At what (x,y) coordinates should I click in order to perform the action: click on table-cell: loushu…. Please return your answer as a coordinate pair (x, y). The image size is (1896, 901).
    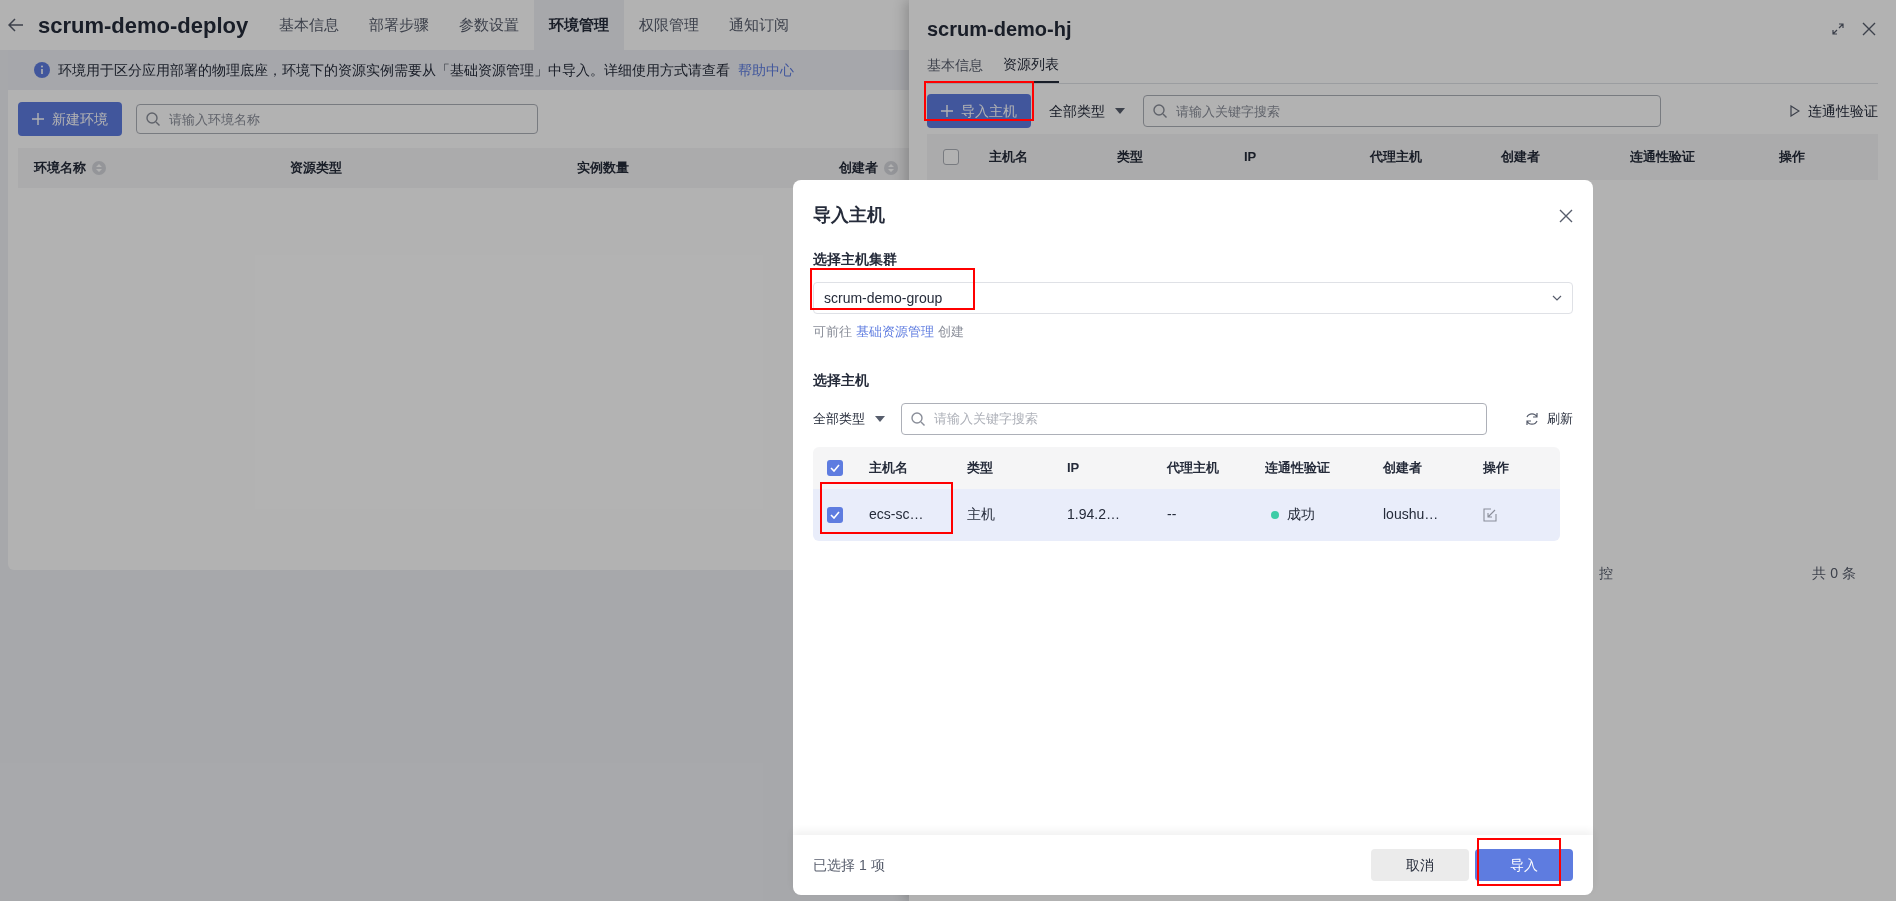
    Looking at the image, I should click on (1411, 514).